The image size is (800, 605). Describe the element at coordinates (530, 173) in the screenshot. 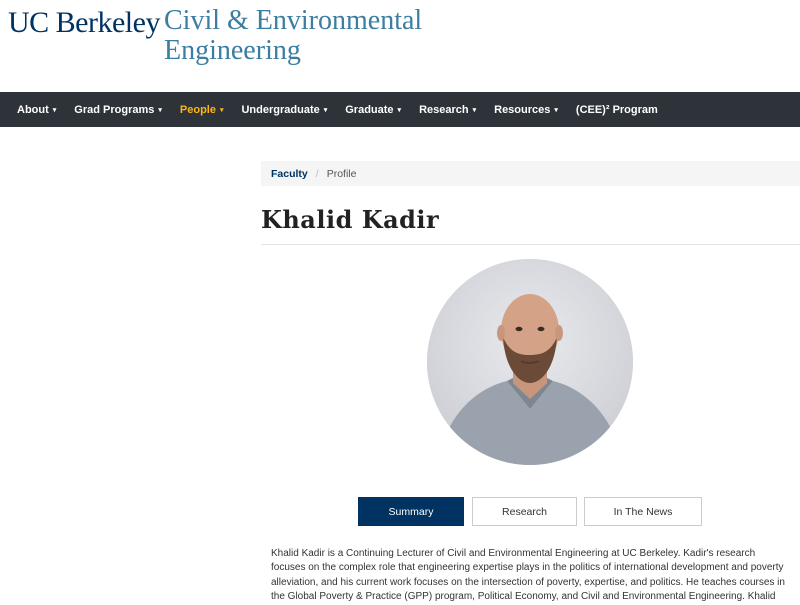

I see `breadcrumb: Faculty / Profile` at that location.